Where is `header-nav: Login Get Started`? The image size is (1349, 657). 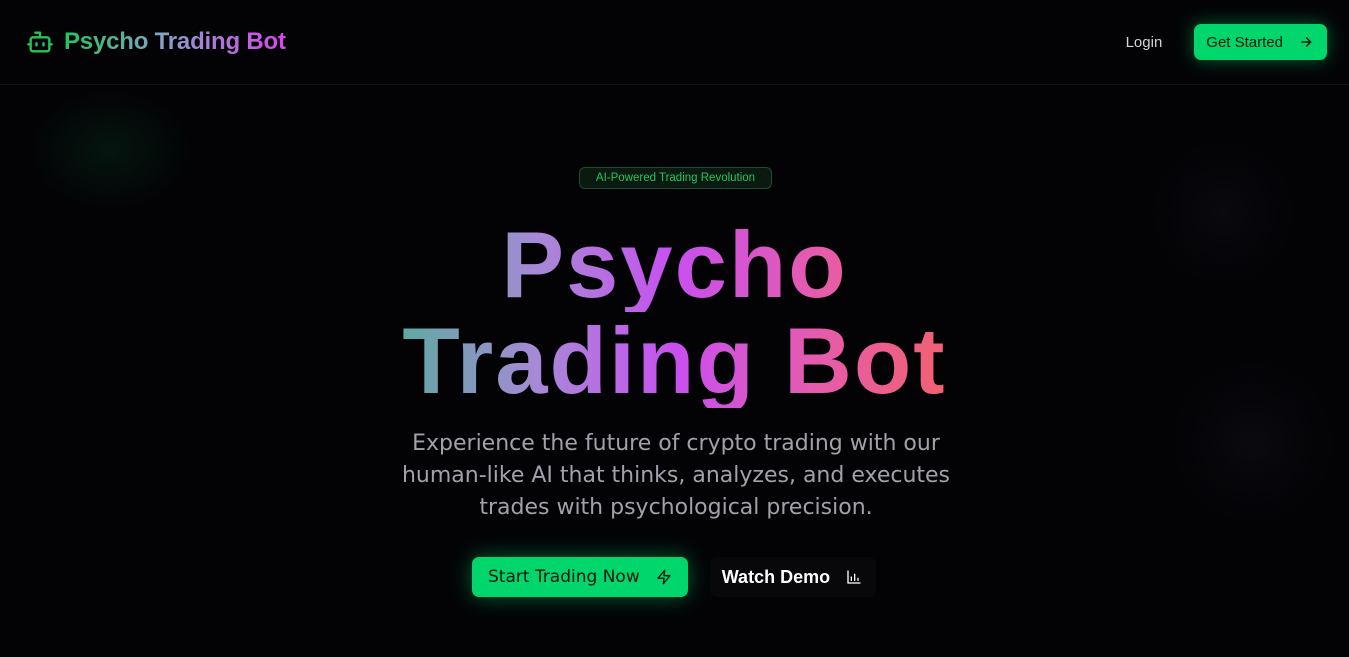
header-nav: Login Get Started is located at coordinates (1226, 42).